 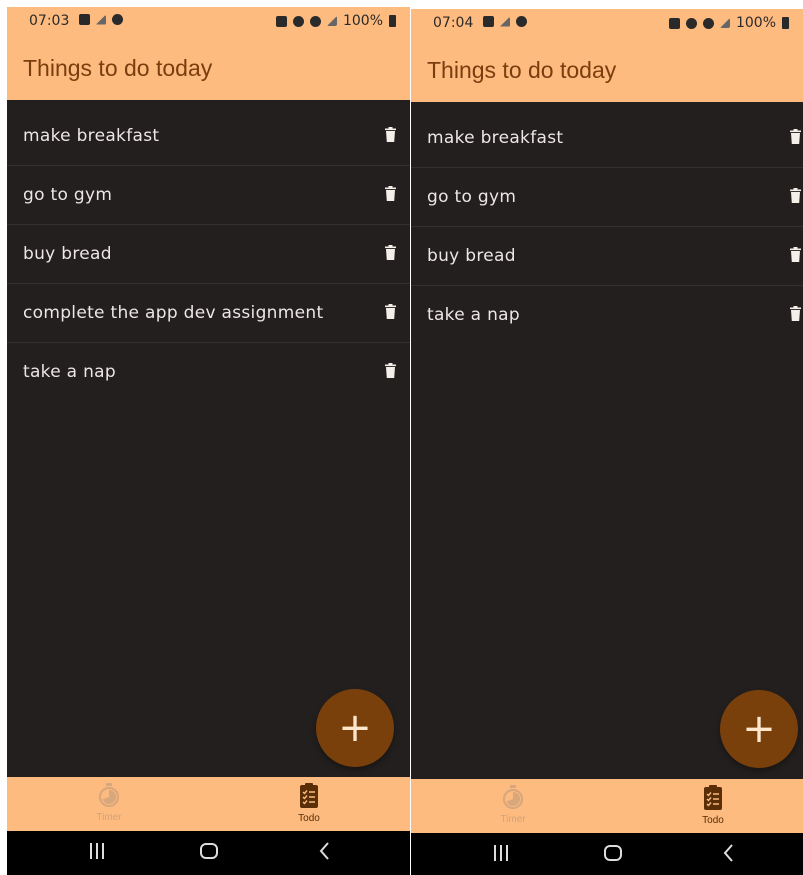 What do you see at coordinates (49, 21) in the screenshot?
I see `status-time: 07:03` at bounding box center [49, 21].